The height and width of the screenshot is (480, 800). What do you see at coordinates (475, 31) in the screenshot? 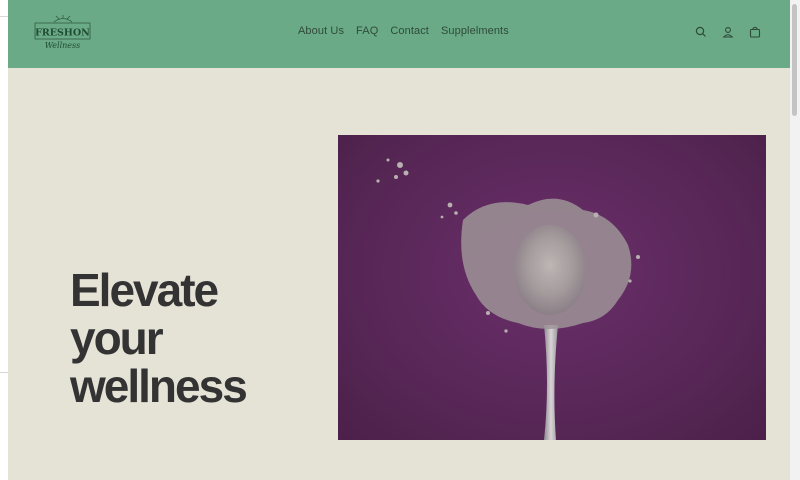
I see `nav-supplements: Supplelments` at bounding box center [475, 31].